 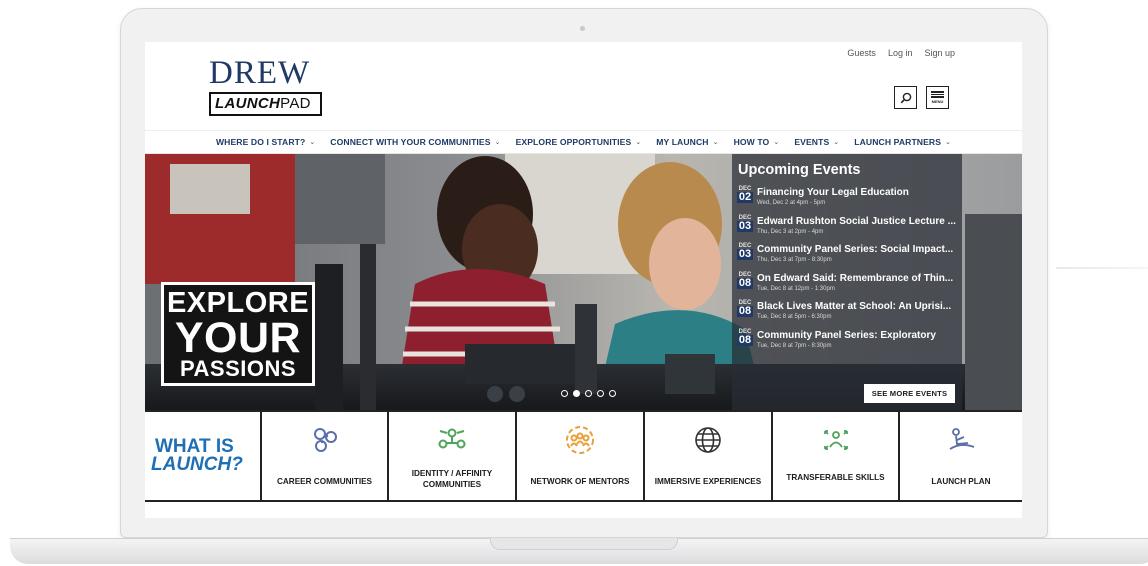 I want to click on globe-icon, so click(x=708, y=440).